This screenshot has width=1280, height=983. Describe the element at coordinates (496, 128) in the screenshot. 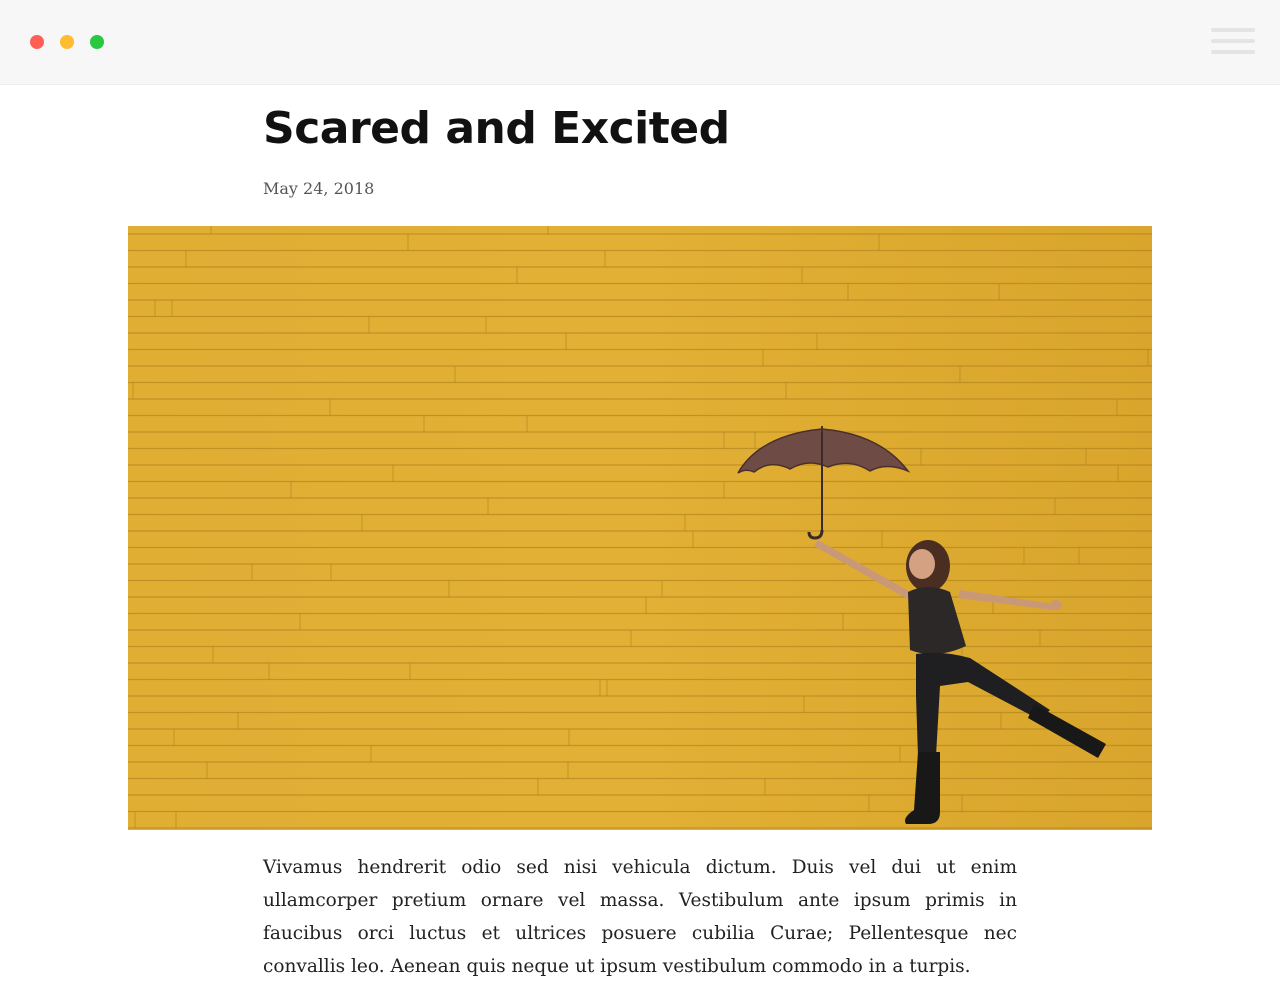

I see `post-title: Scared and Excited` at that location.